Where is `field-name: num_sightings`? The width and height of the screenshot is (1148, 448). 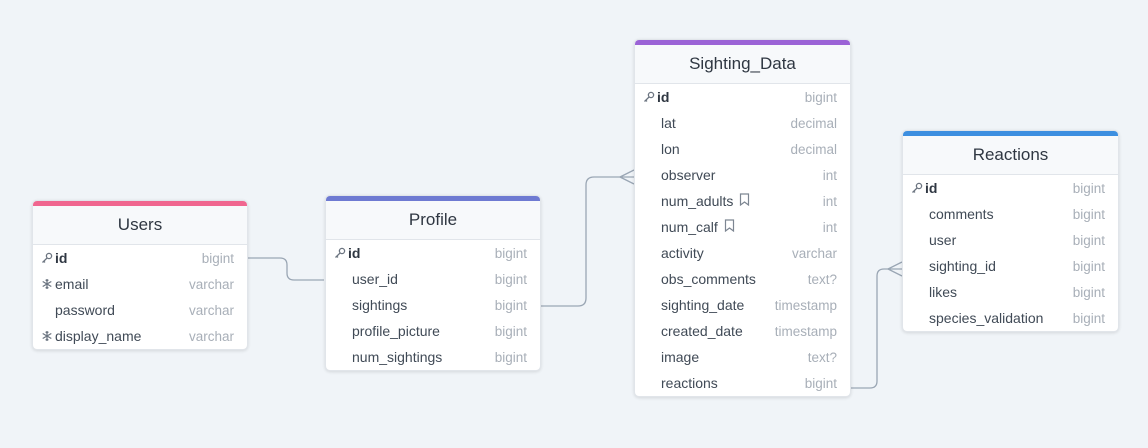 field-name: num_sightings is located at coordinates (397, 357).